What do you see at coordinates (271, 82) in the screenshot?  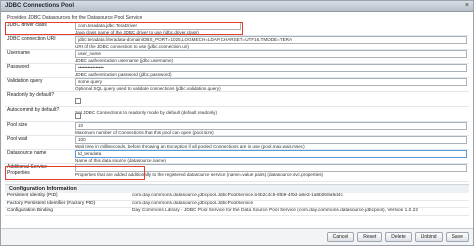 I see `validation-query-input: some query` at bounding box center [271, 82].